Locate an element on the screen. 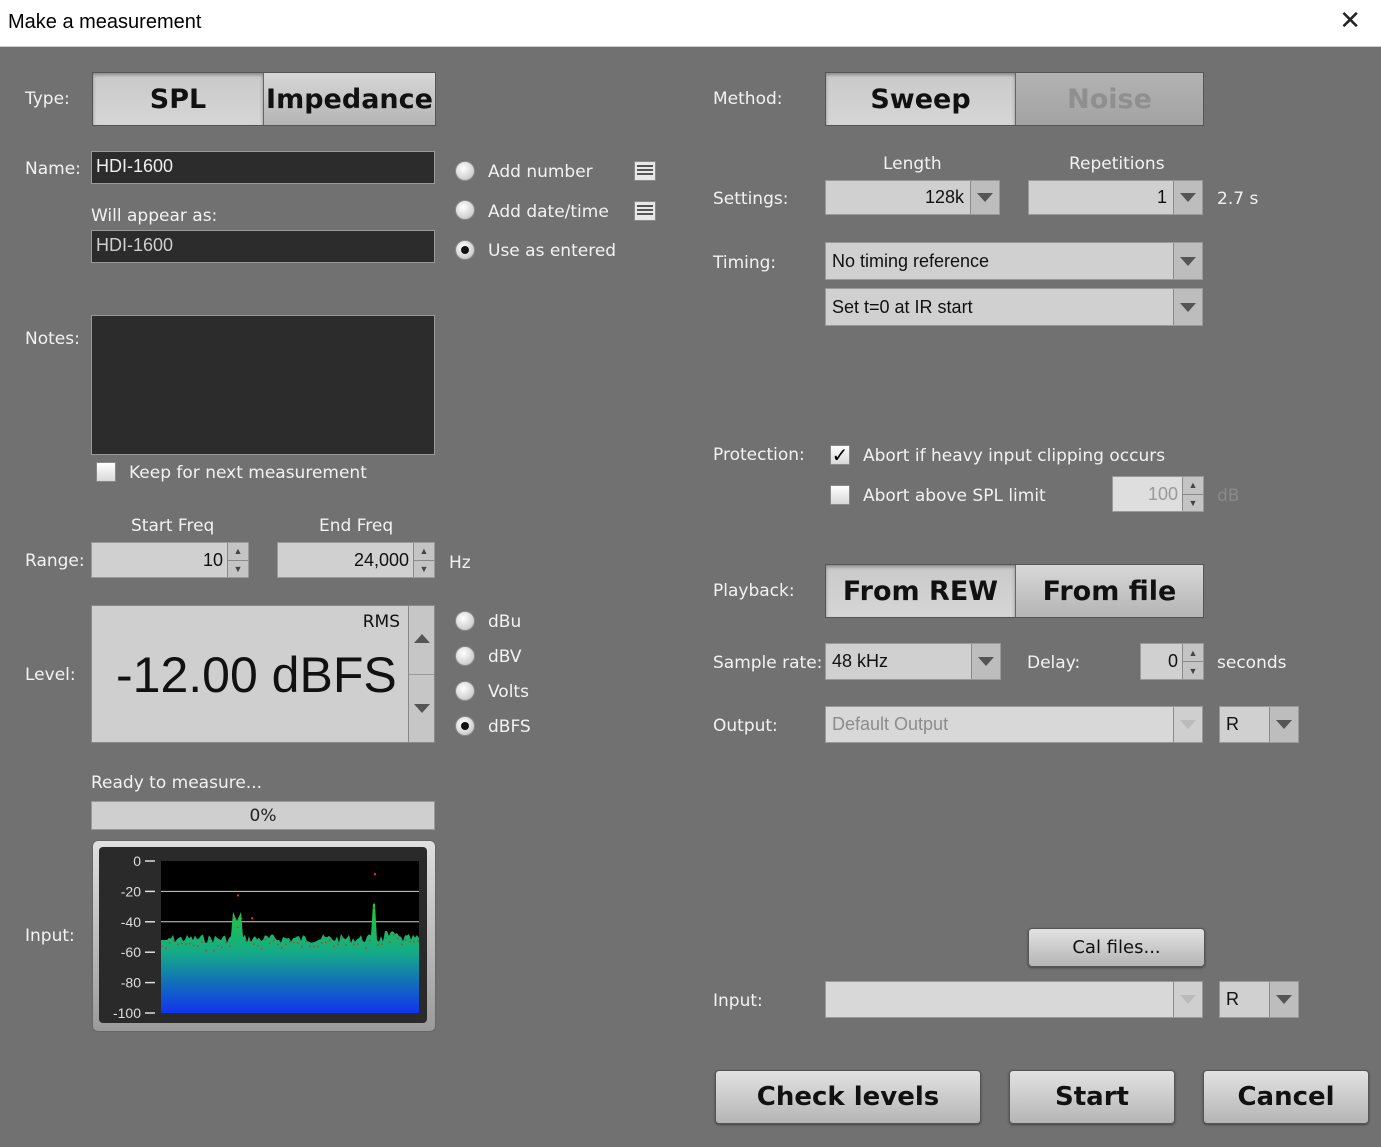 This screenshot has height=1147, width=1381. length-value: 128k is located at coordinates (944, 197).